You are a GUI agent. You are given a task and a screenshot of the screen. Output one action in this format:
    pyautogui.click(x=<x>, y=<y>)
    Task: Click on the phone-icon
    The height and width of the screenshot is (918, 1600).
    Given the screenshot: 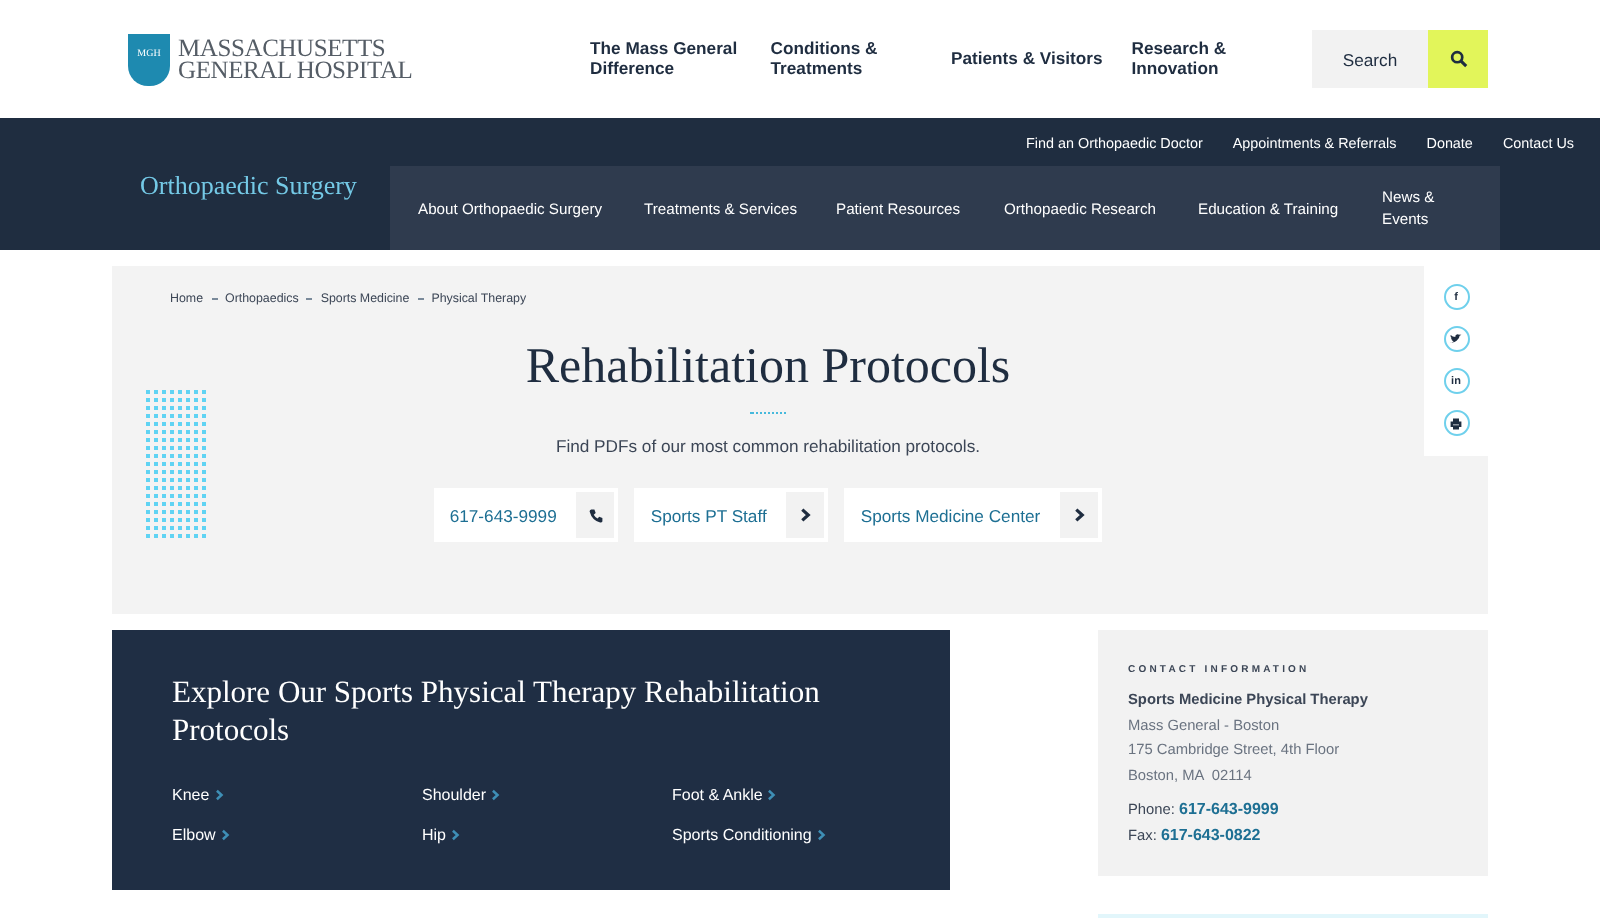 What is the action you would take?
    pyautogui.click(x=595, y=515)
    